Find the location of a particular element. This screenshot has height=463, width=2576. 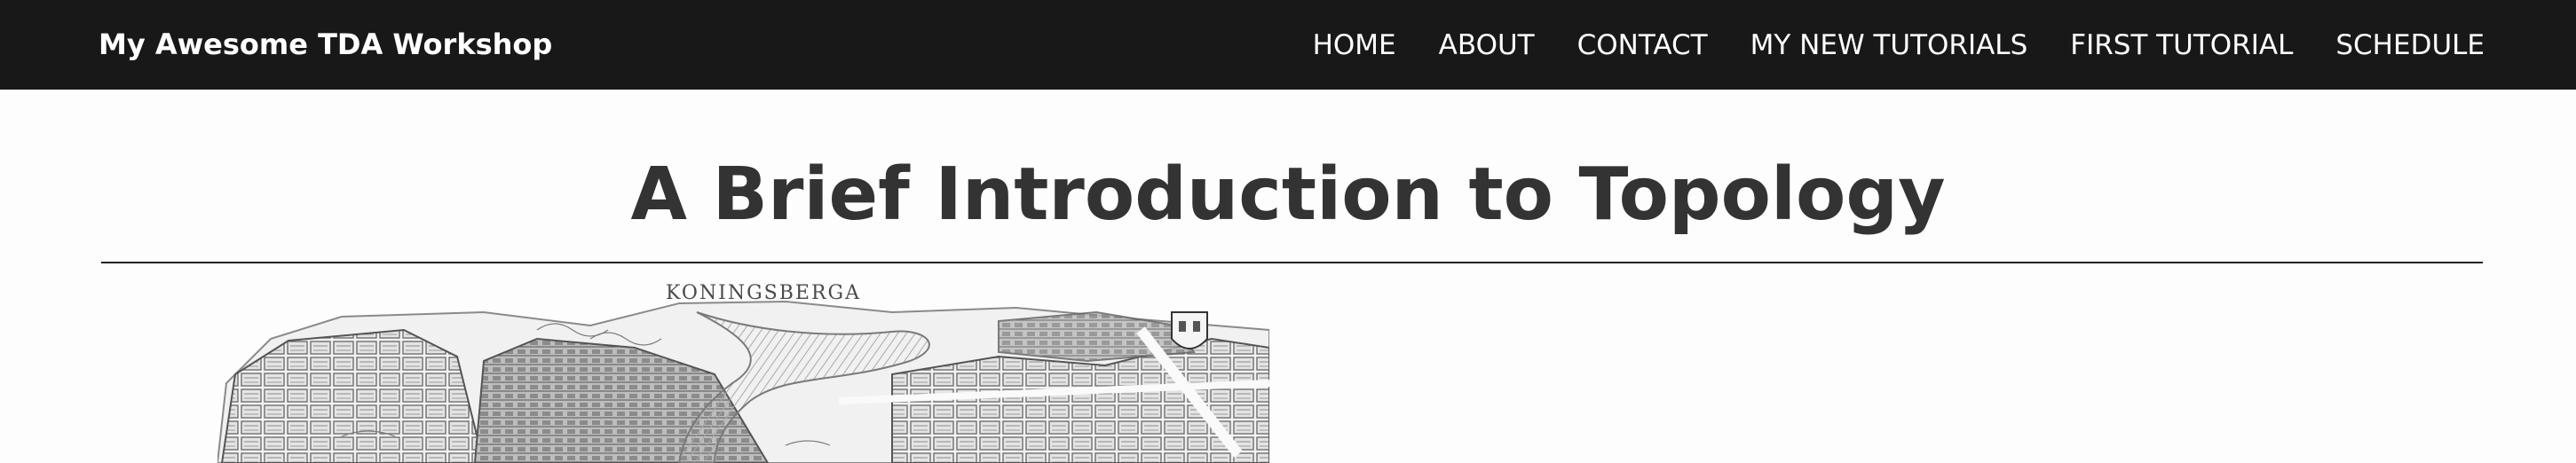

konigsberg-map-illustration is located at coordinates (743, 381).